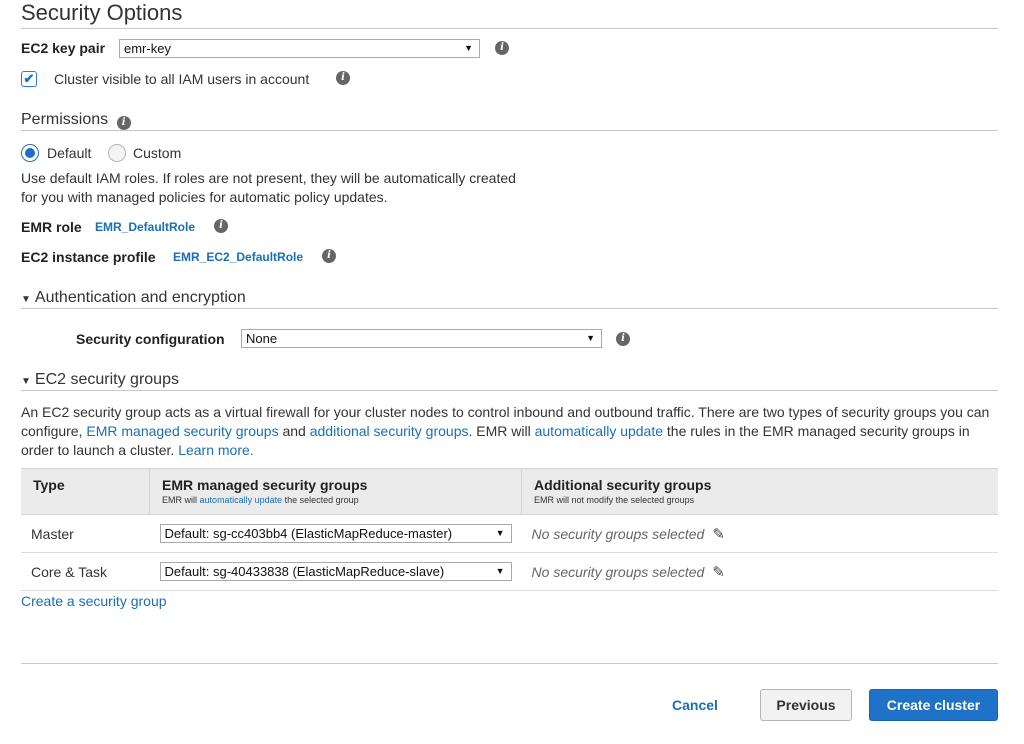 The image size is (1024, 744). What do you see at coordinates (117, 153) in the screenshot?
I see `radio-custom` at bounding box center [117, 153].